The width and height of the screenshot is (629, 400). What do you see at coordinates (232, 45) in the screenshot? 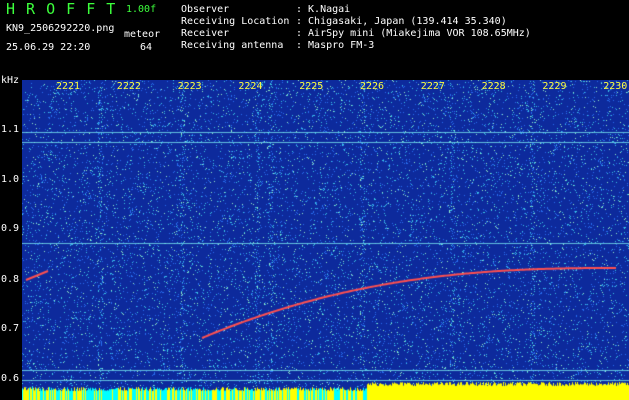
I see `meta-label-3: Receiving antenna` at bounding box center [232, 45].